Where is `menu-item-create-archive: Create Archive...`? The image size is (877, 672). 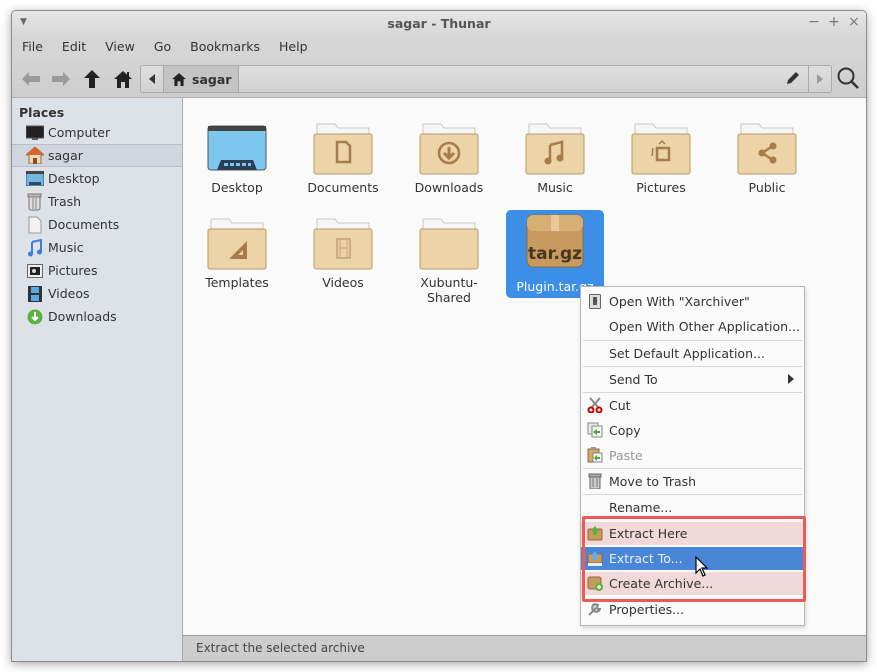
menu-item-create-archive: Create Archive... is located at coordinates (692, 583).